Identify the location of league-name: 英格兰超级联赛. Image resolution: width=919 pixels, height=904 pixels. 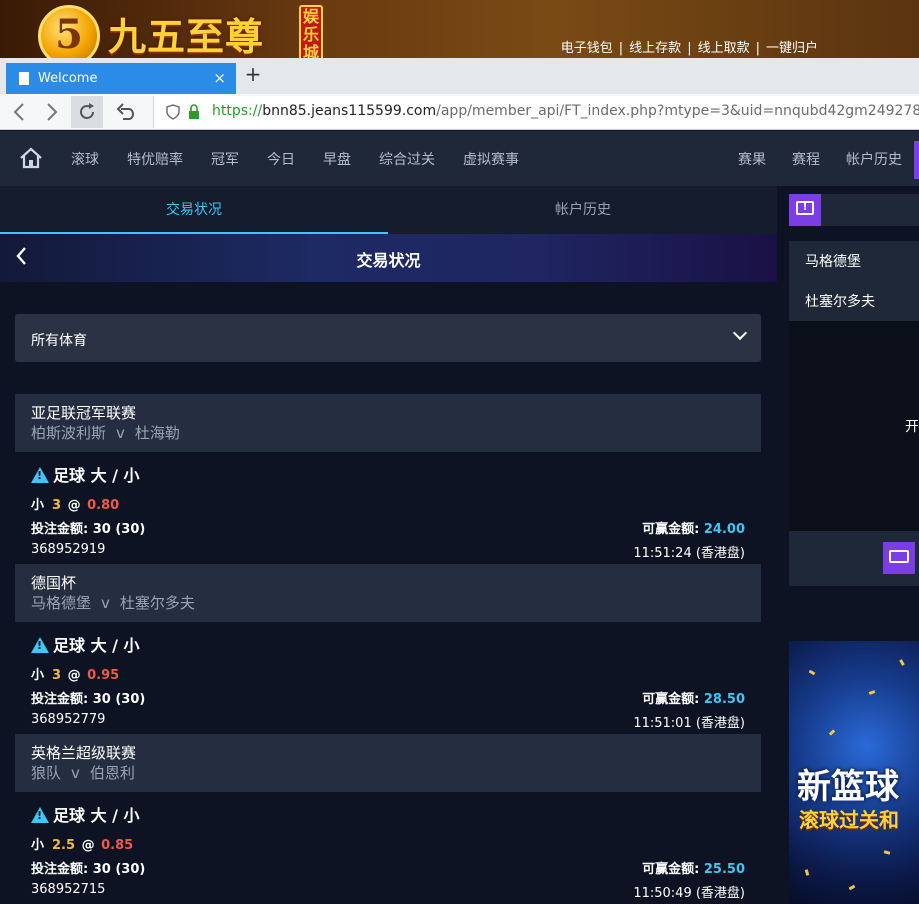
(84, 753).